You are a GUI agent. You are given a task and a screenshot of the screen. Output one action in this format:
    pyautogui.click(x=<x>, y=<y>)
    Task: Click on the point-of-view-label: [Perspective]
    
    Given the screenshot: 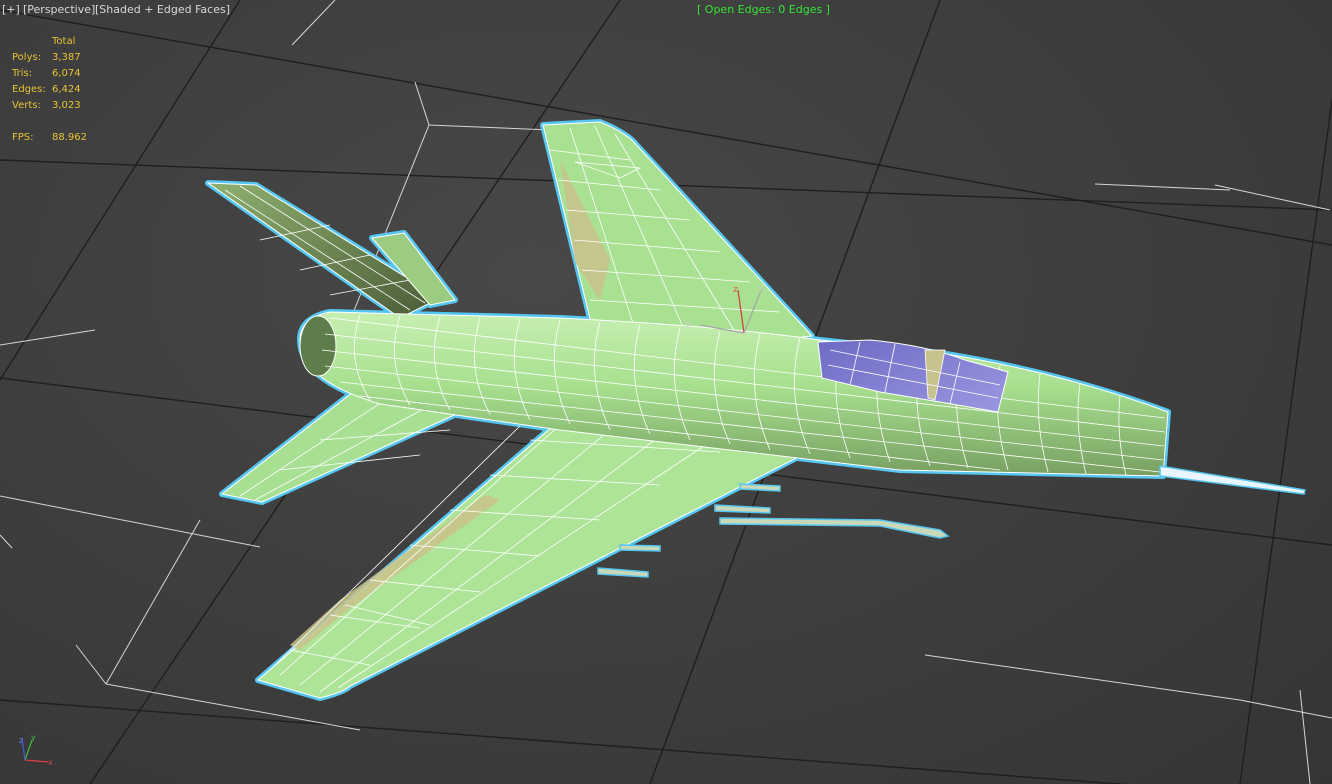 What is the action you would take?
    pyautogui.click(x=59, y=9)
    